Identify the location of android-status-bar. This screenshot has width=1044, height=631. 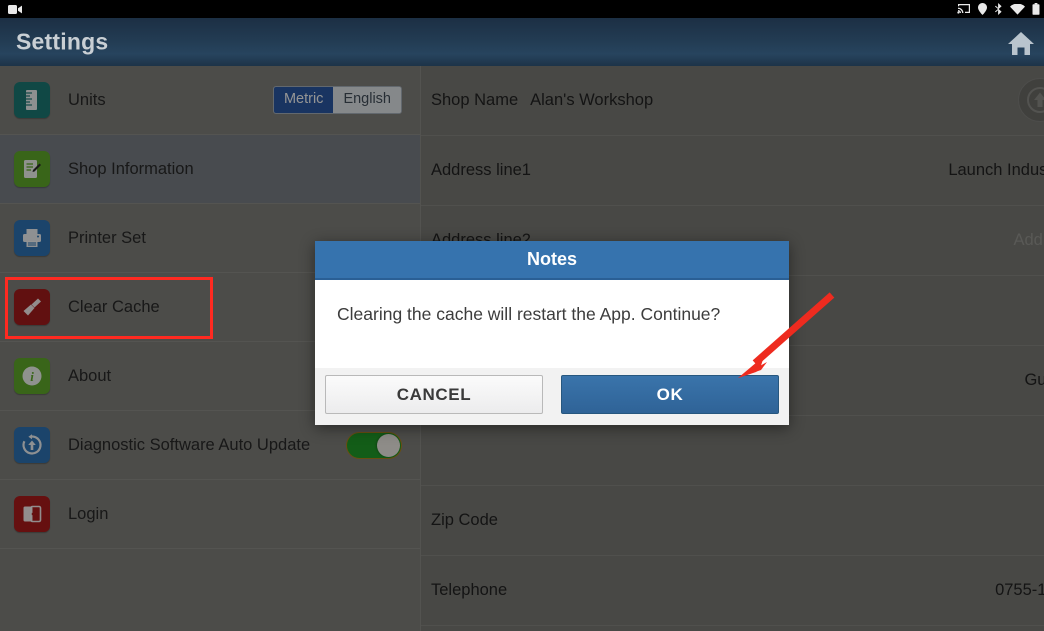
(522, 9).